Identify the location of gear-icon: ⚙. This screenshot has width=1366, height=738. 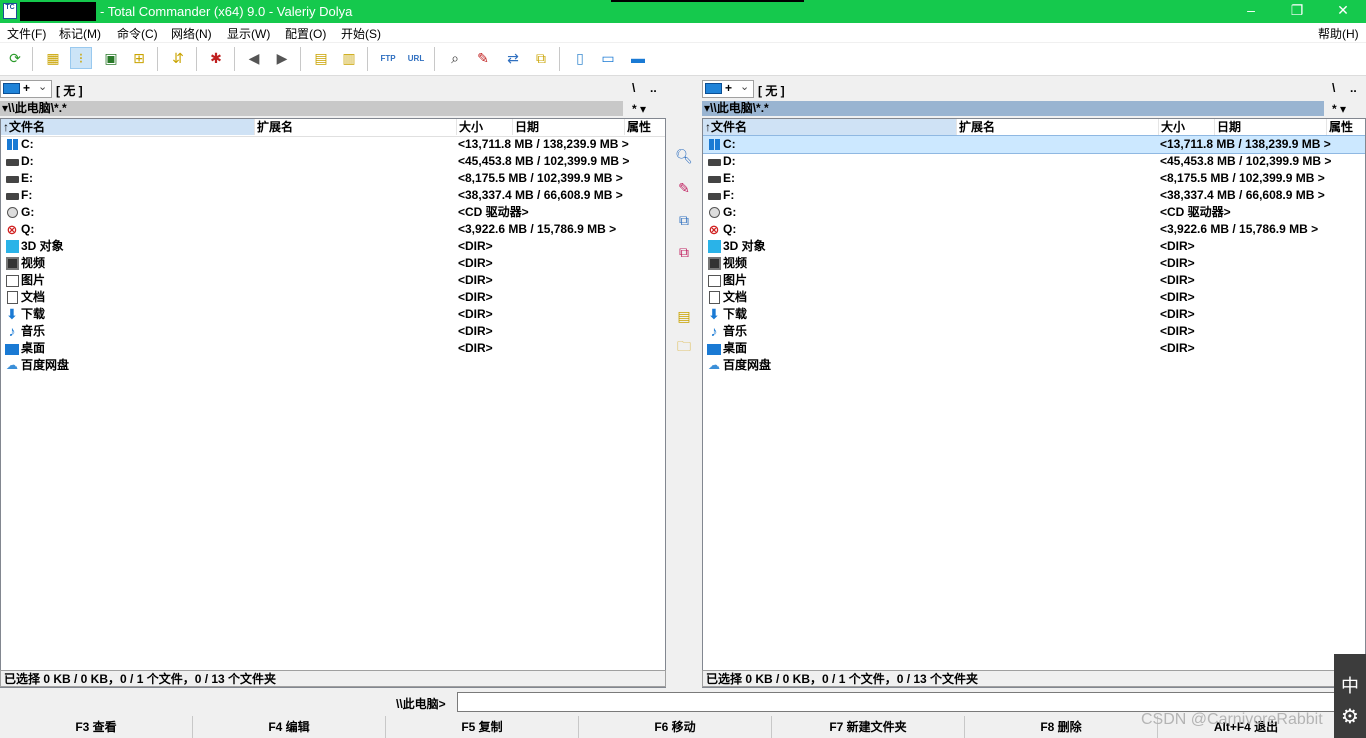
(1350, 716).